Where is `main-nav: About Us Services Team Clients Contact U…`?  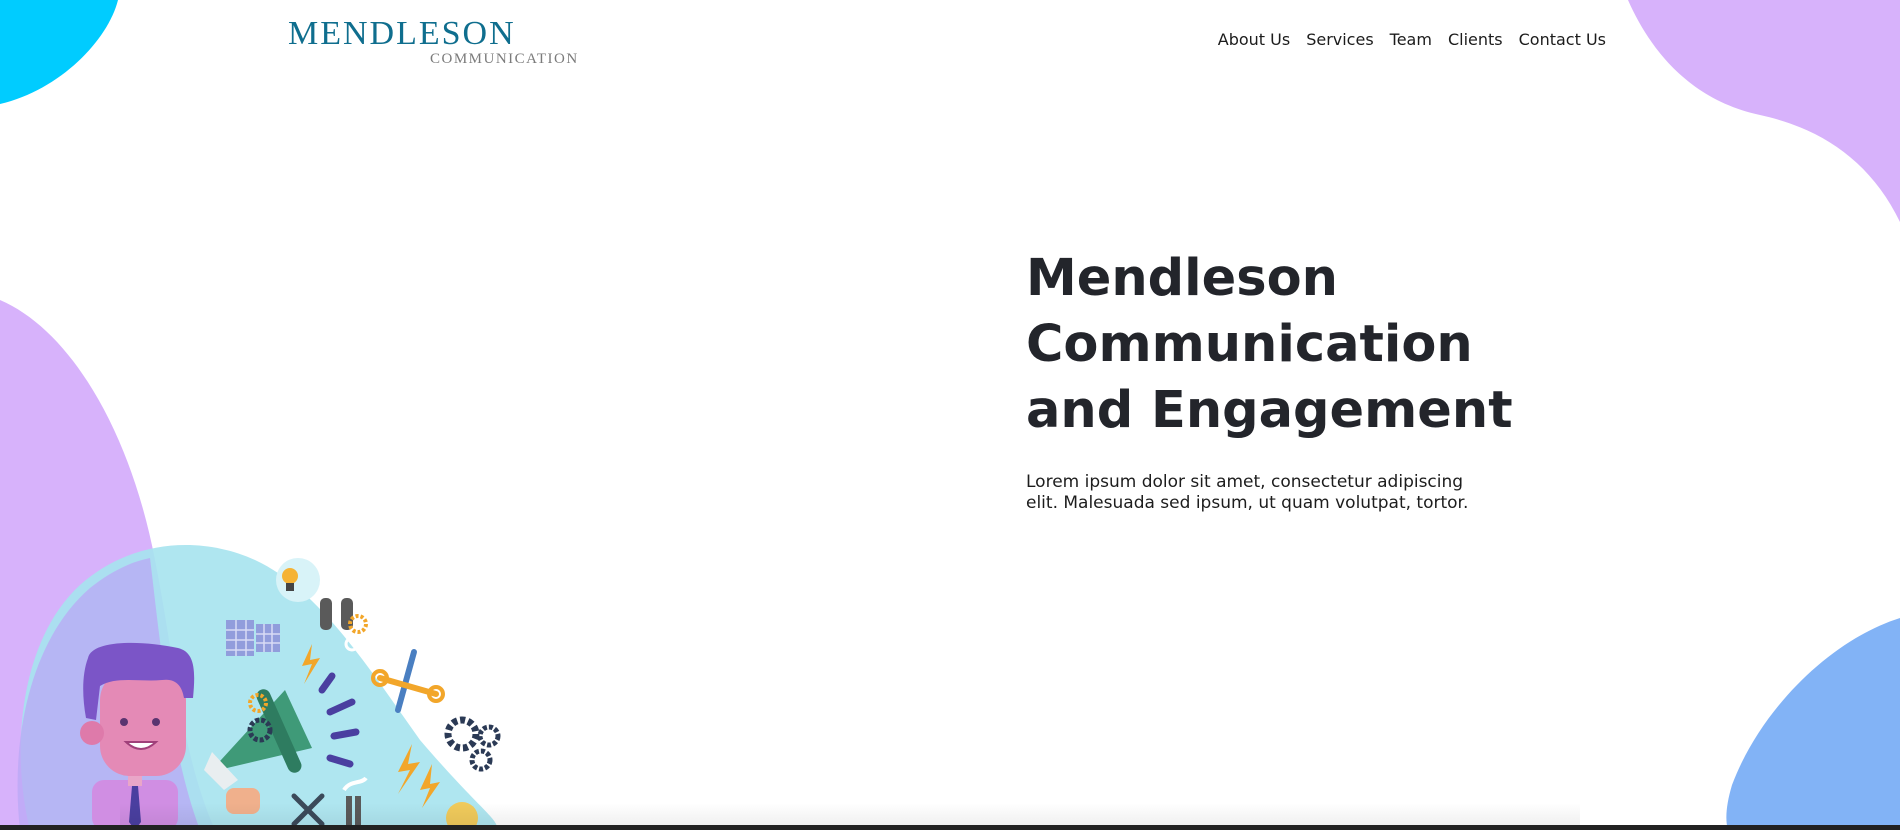
main-nav: About Us Services Team Clients Contact U… is located at coordinates (1412, 40).